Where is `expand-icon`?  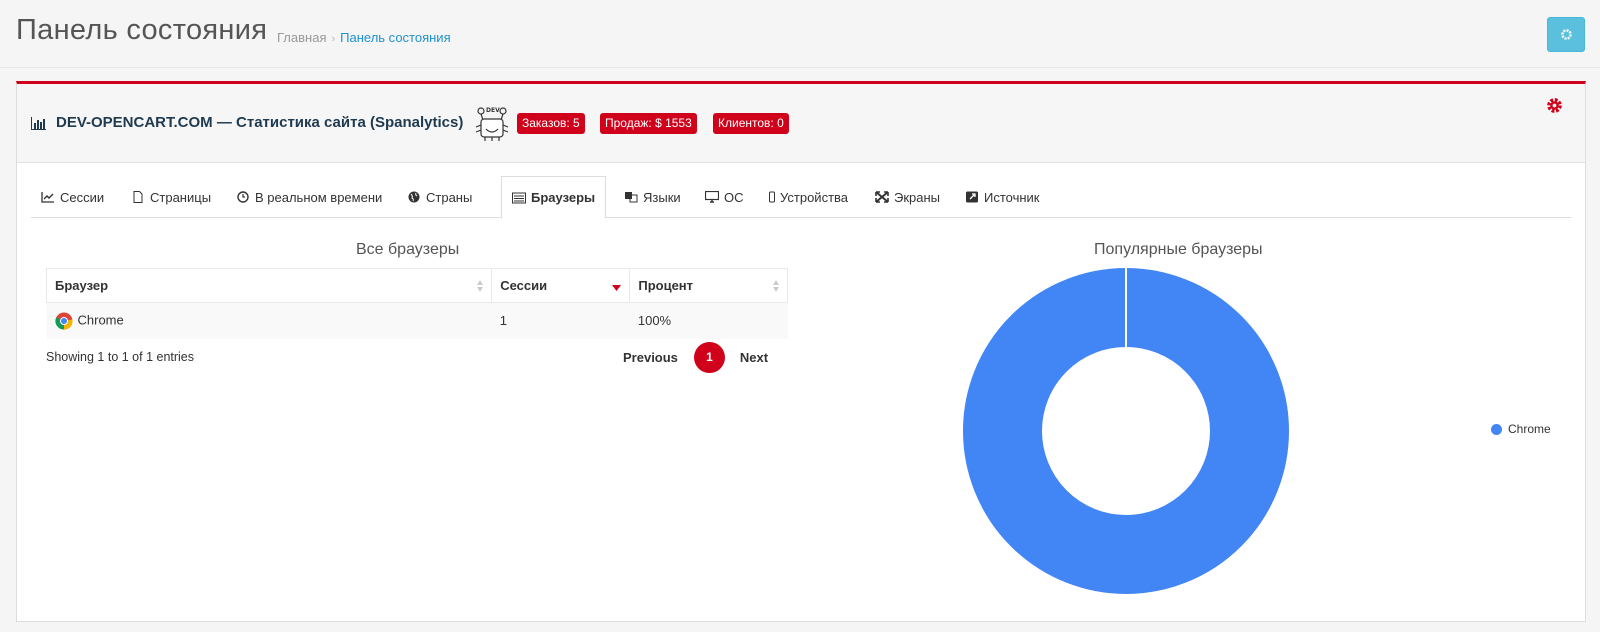
expand-icon is located at coordinates (882, 197).